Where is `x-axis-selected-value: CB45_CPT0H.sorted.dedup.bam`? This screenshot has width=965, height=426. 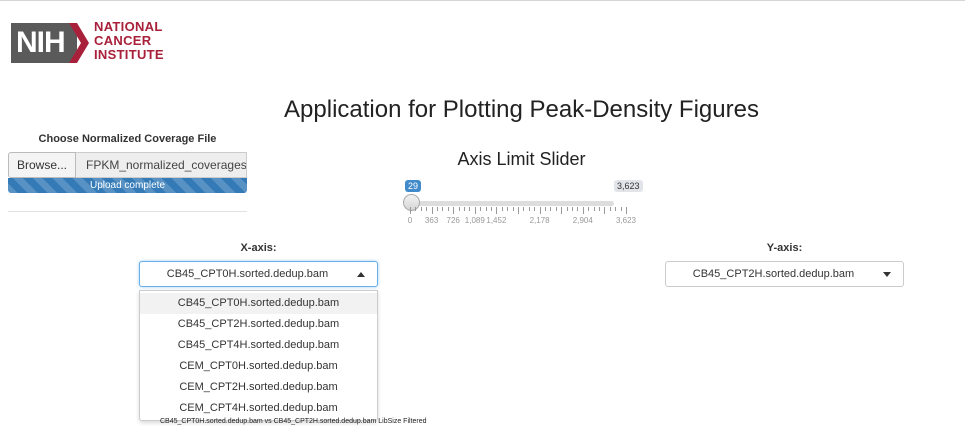 x-axis-selected-value: CB45_CPT0H.sorted.dedup.bam is located at coordinates (247, 274).